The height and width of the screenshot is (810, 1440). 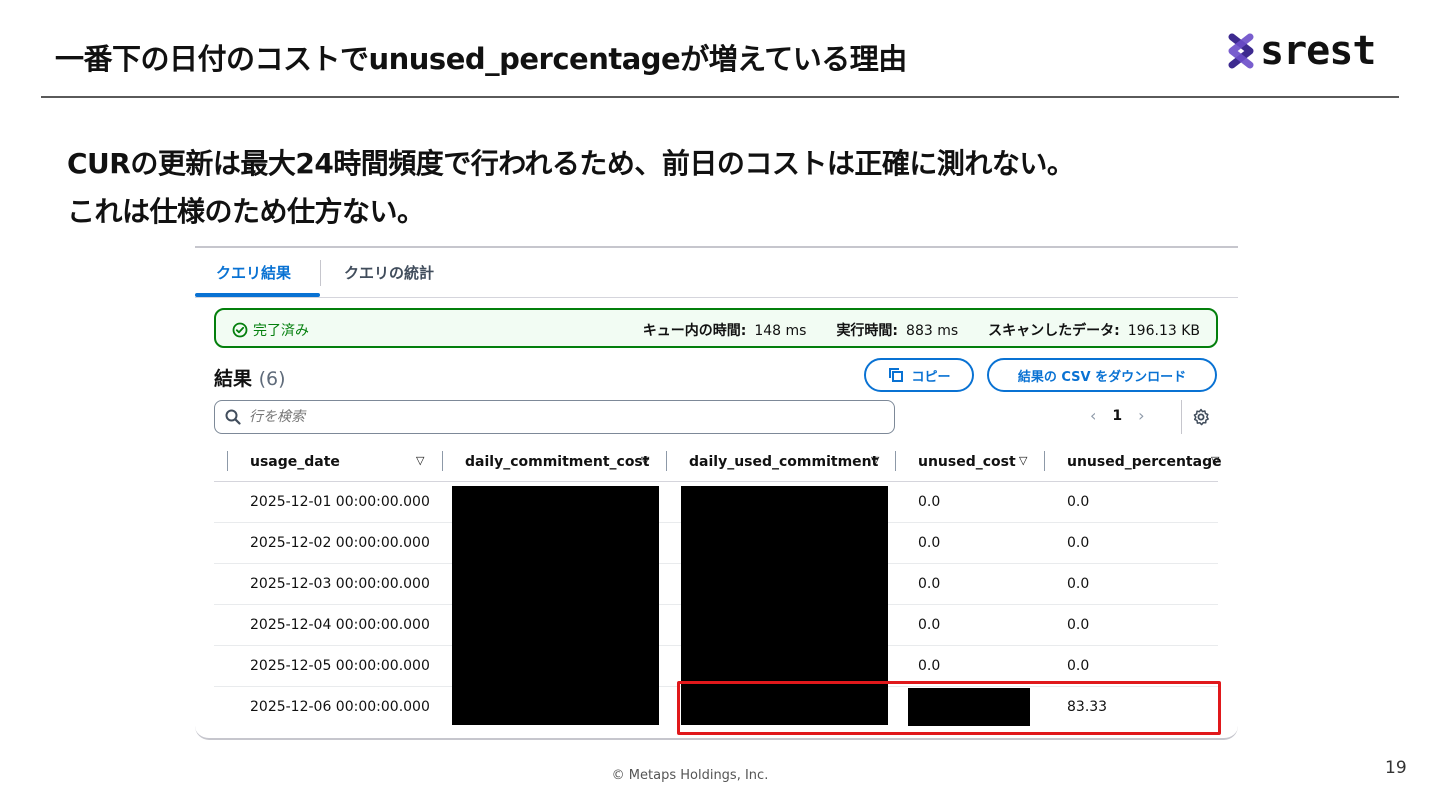 What do you see at coordinates (690, 775) in the screenshot?
I see `copyright-footer: © Metaps Holdings, Inc.` at bounding box center [690, 775].